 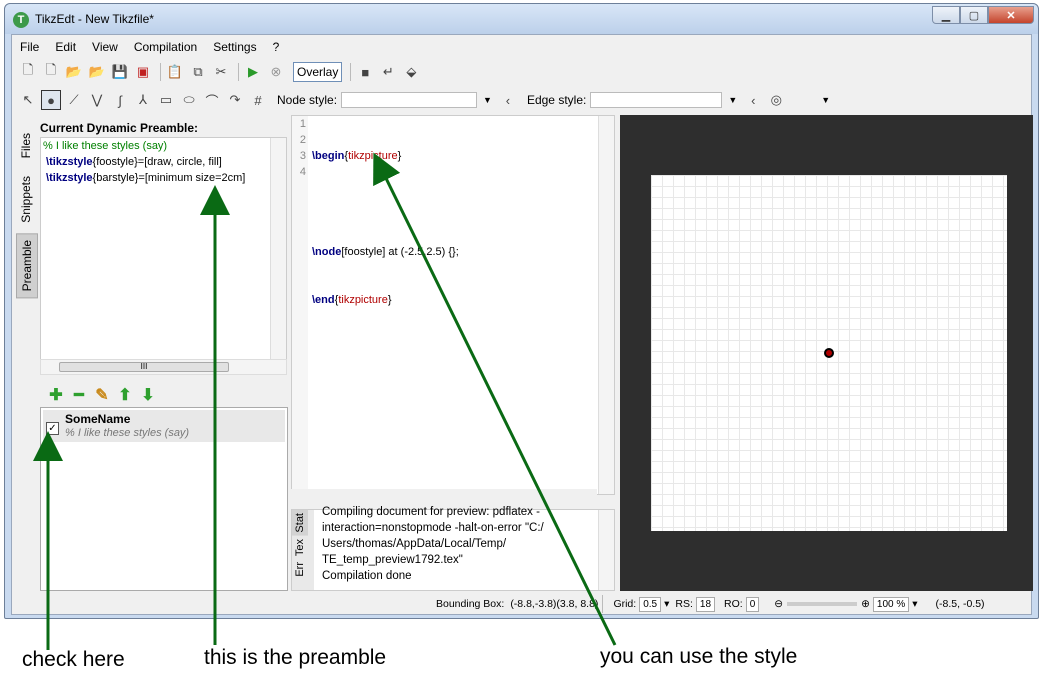 I want to click on annotation-check: check here, so click(x=73, y=659).